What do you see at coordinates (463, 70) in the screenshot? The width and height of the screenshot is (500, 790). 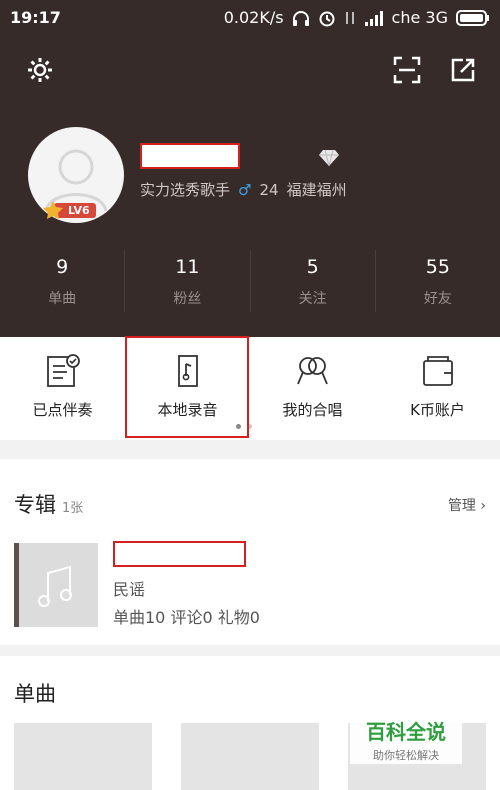 I see `share-icon` at bounding box center [463, 70].